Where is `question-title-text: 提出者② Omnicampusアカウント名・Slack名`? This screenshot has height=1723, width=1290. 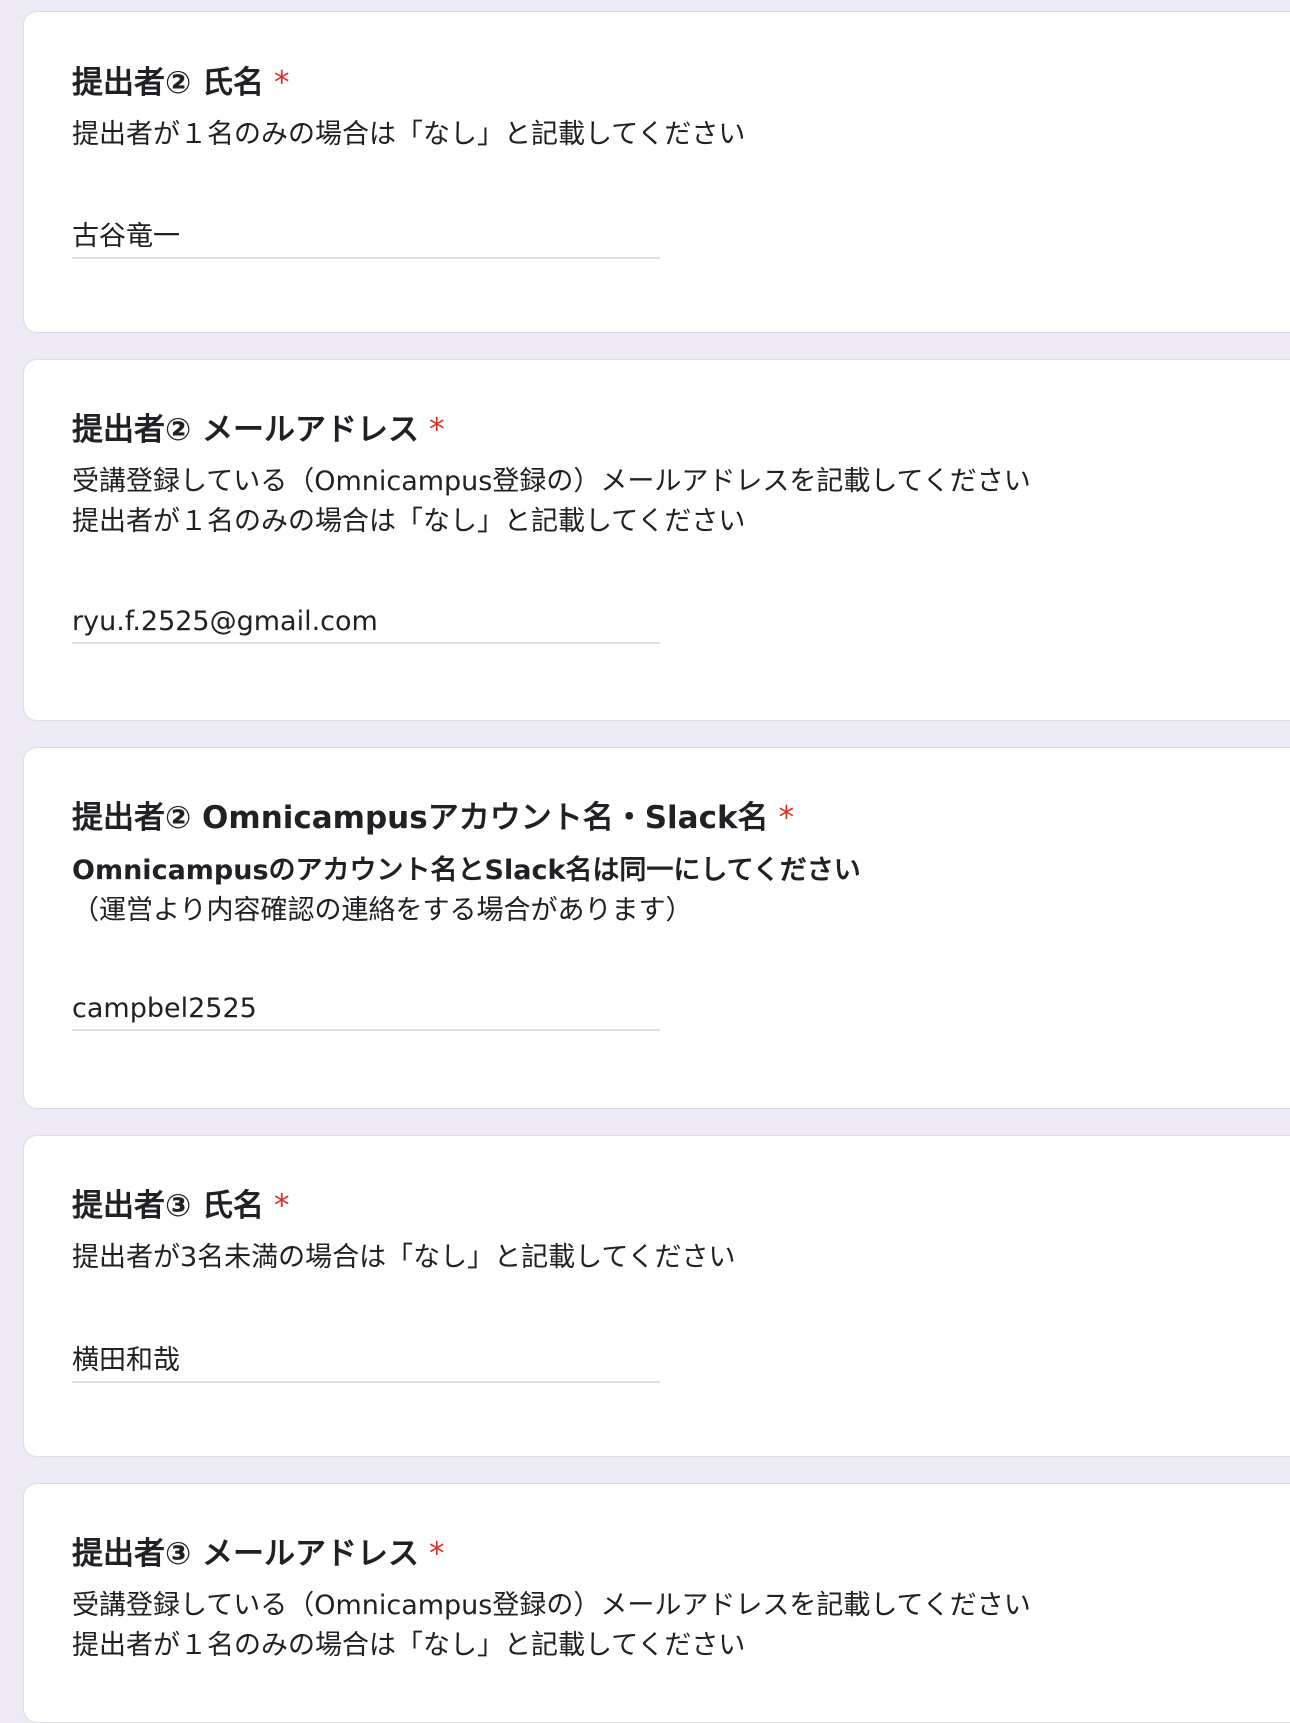
question-title-text: 提出者② Omnicampusアカウント名・Slack名 is located at coordinates (420, 818).